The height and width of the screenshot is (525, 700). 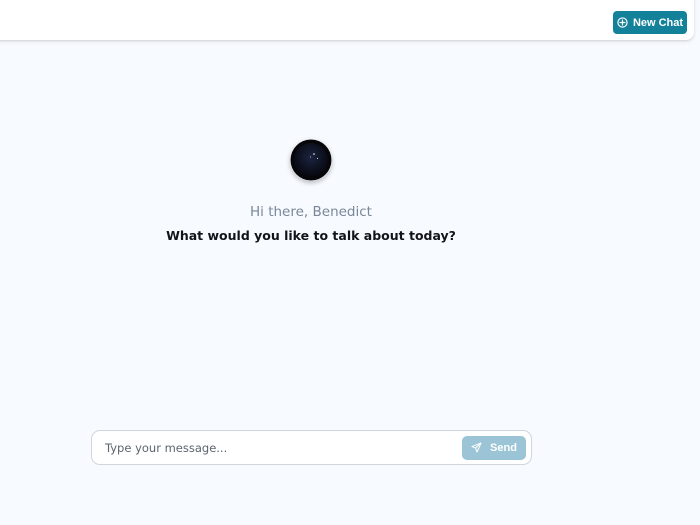 I want to click on send-label: Send, so click(x=503, y=447).